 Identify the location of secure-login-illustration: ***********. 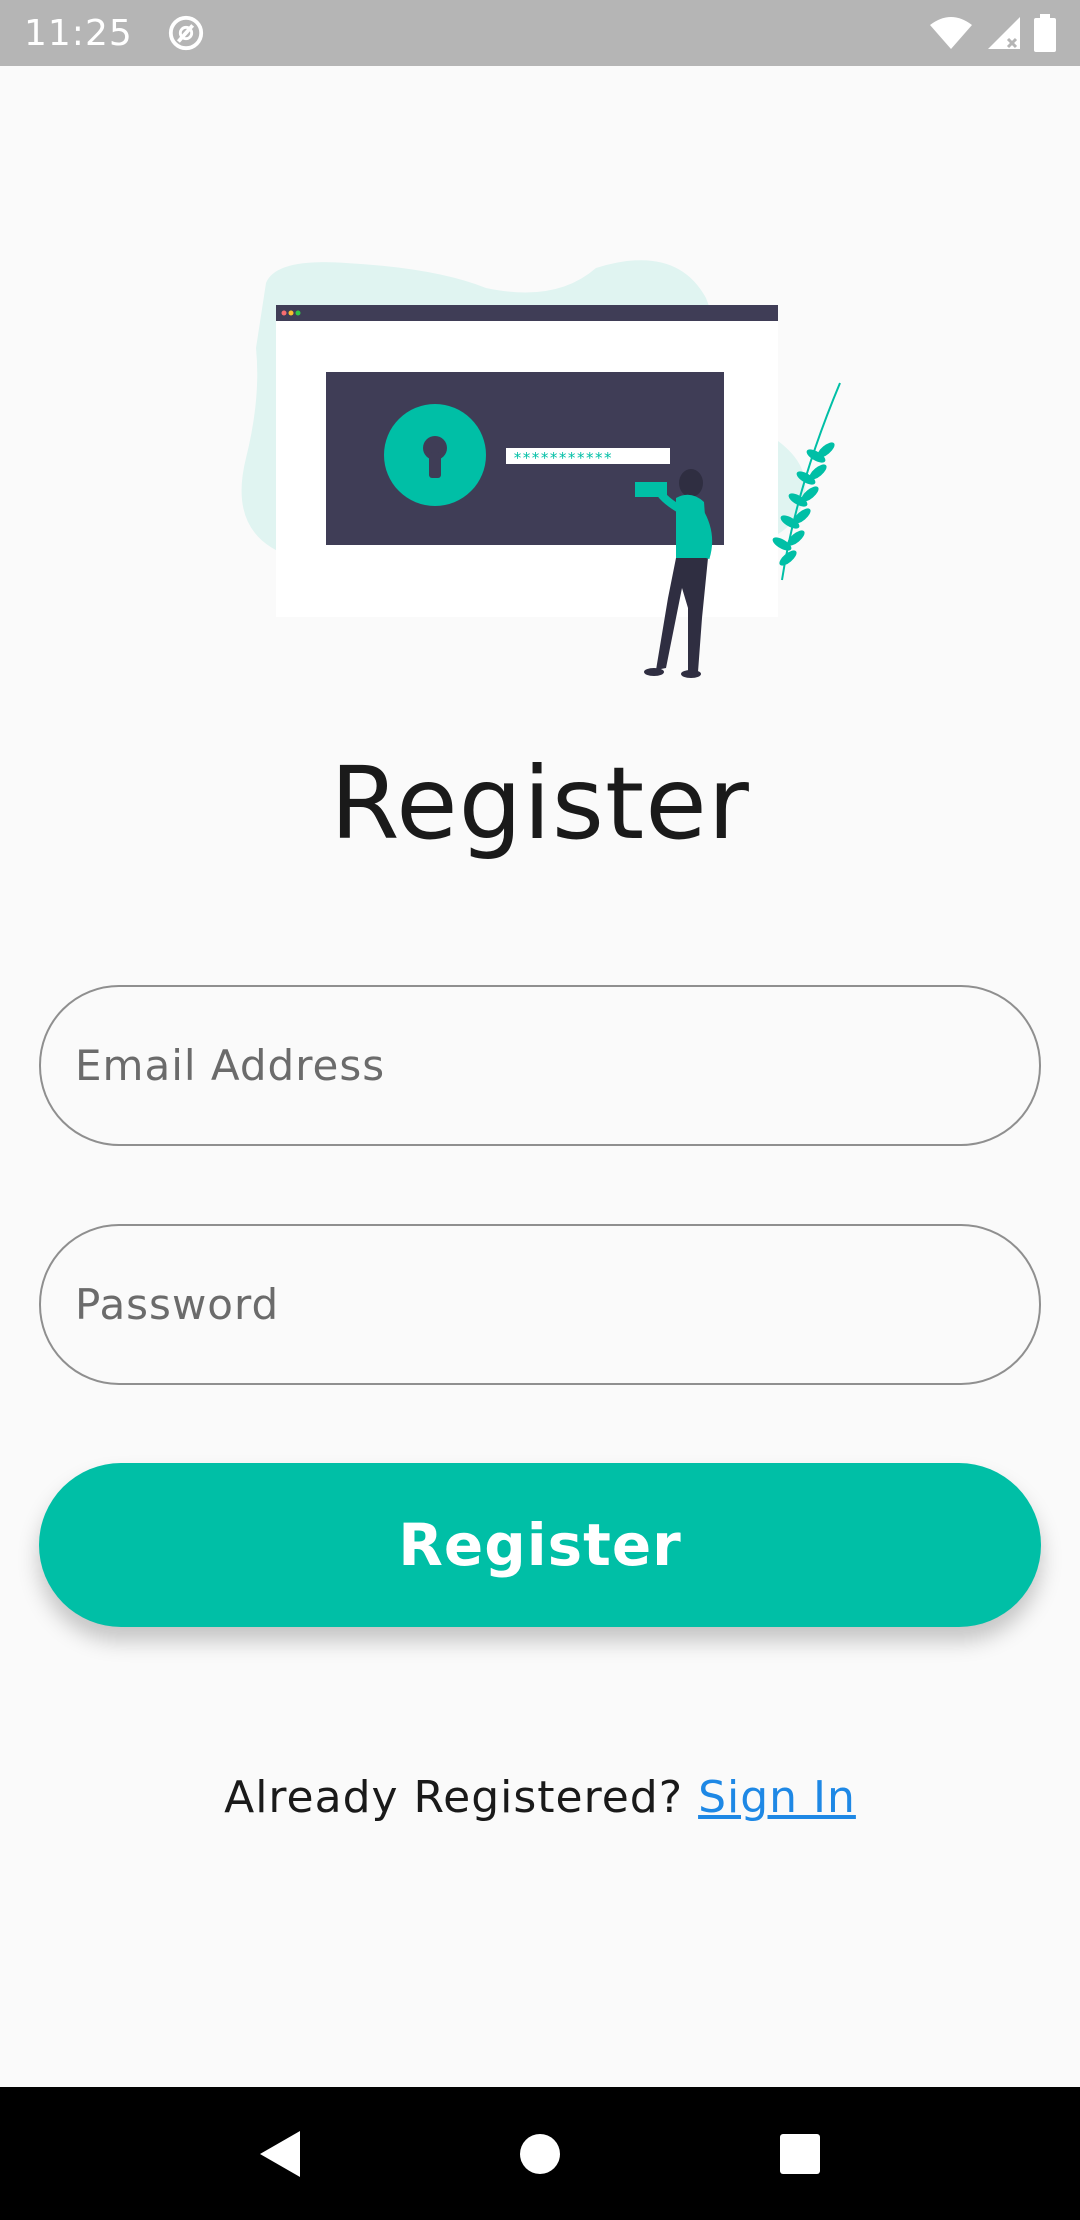
(541, 469).